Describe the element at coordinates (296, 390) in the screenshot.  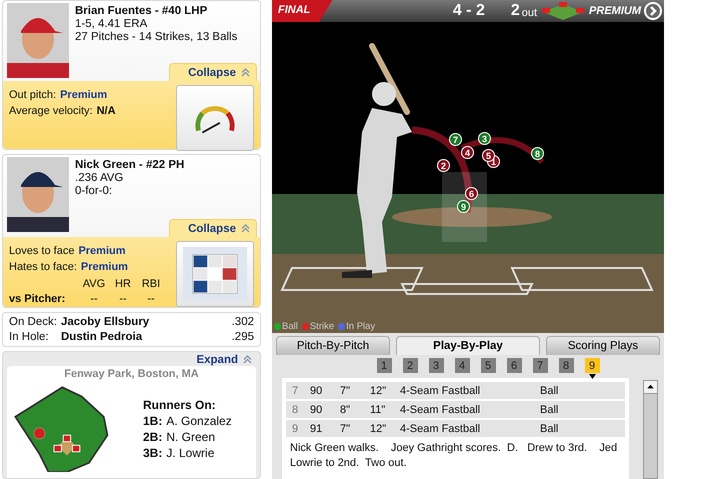
I see `table-cell-text: 7` at that location.